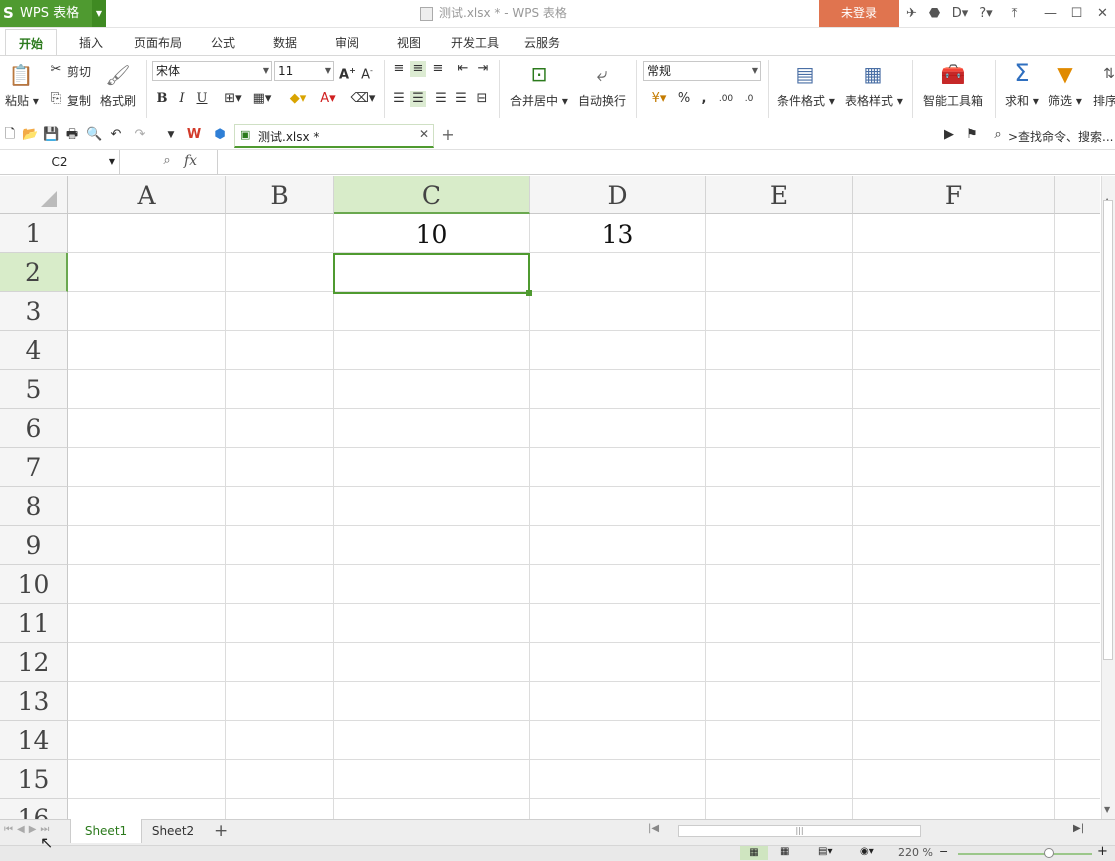 The width and height of the screenshot is (1115, 861). Describe the element at coordinates (432, 701) in the screenshot. I see `cell-c13` at that location.